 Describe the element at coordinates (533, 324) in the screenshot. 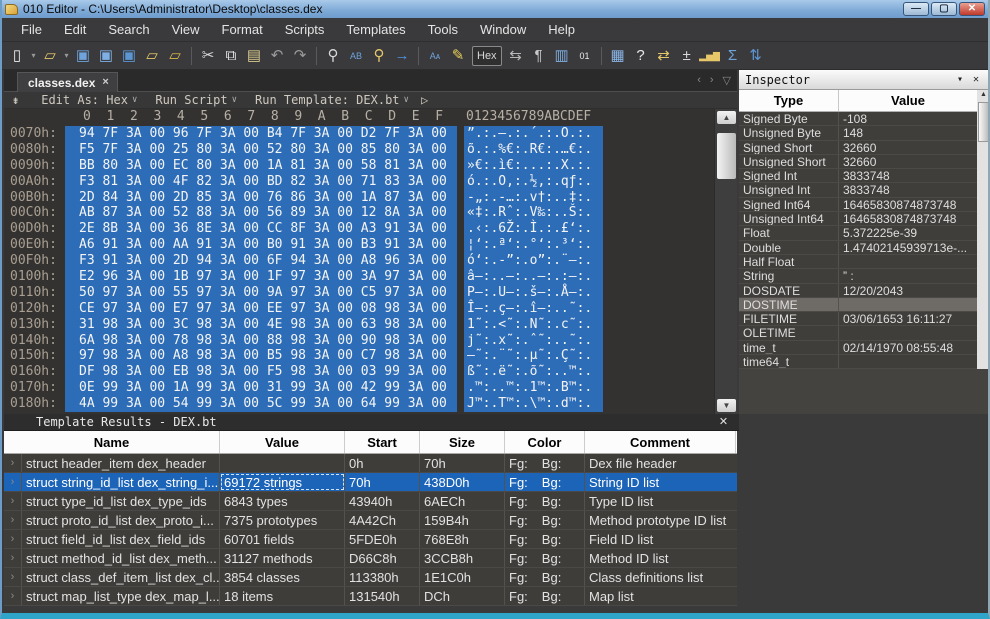

I see `hex-ascii-selected: 1˜:.<˜:.N˜:.c˜:.` at that location.